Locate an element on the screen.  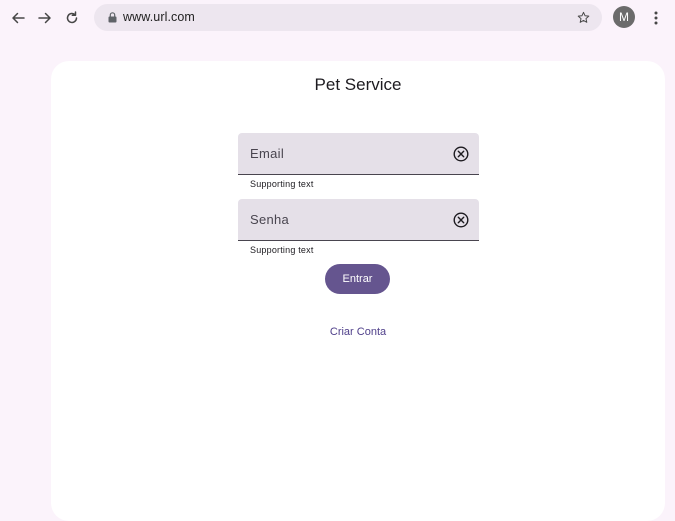
login-button: Entrar is located at coordinates (357, 279).